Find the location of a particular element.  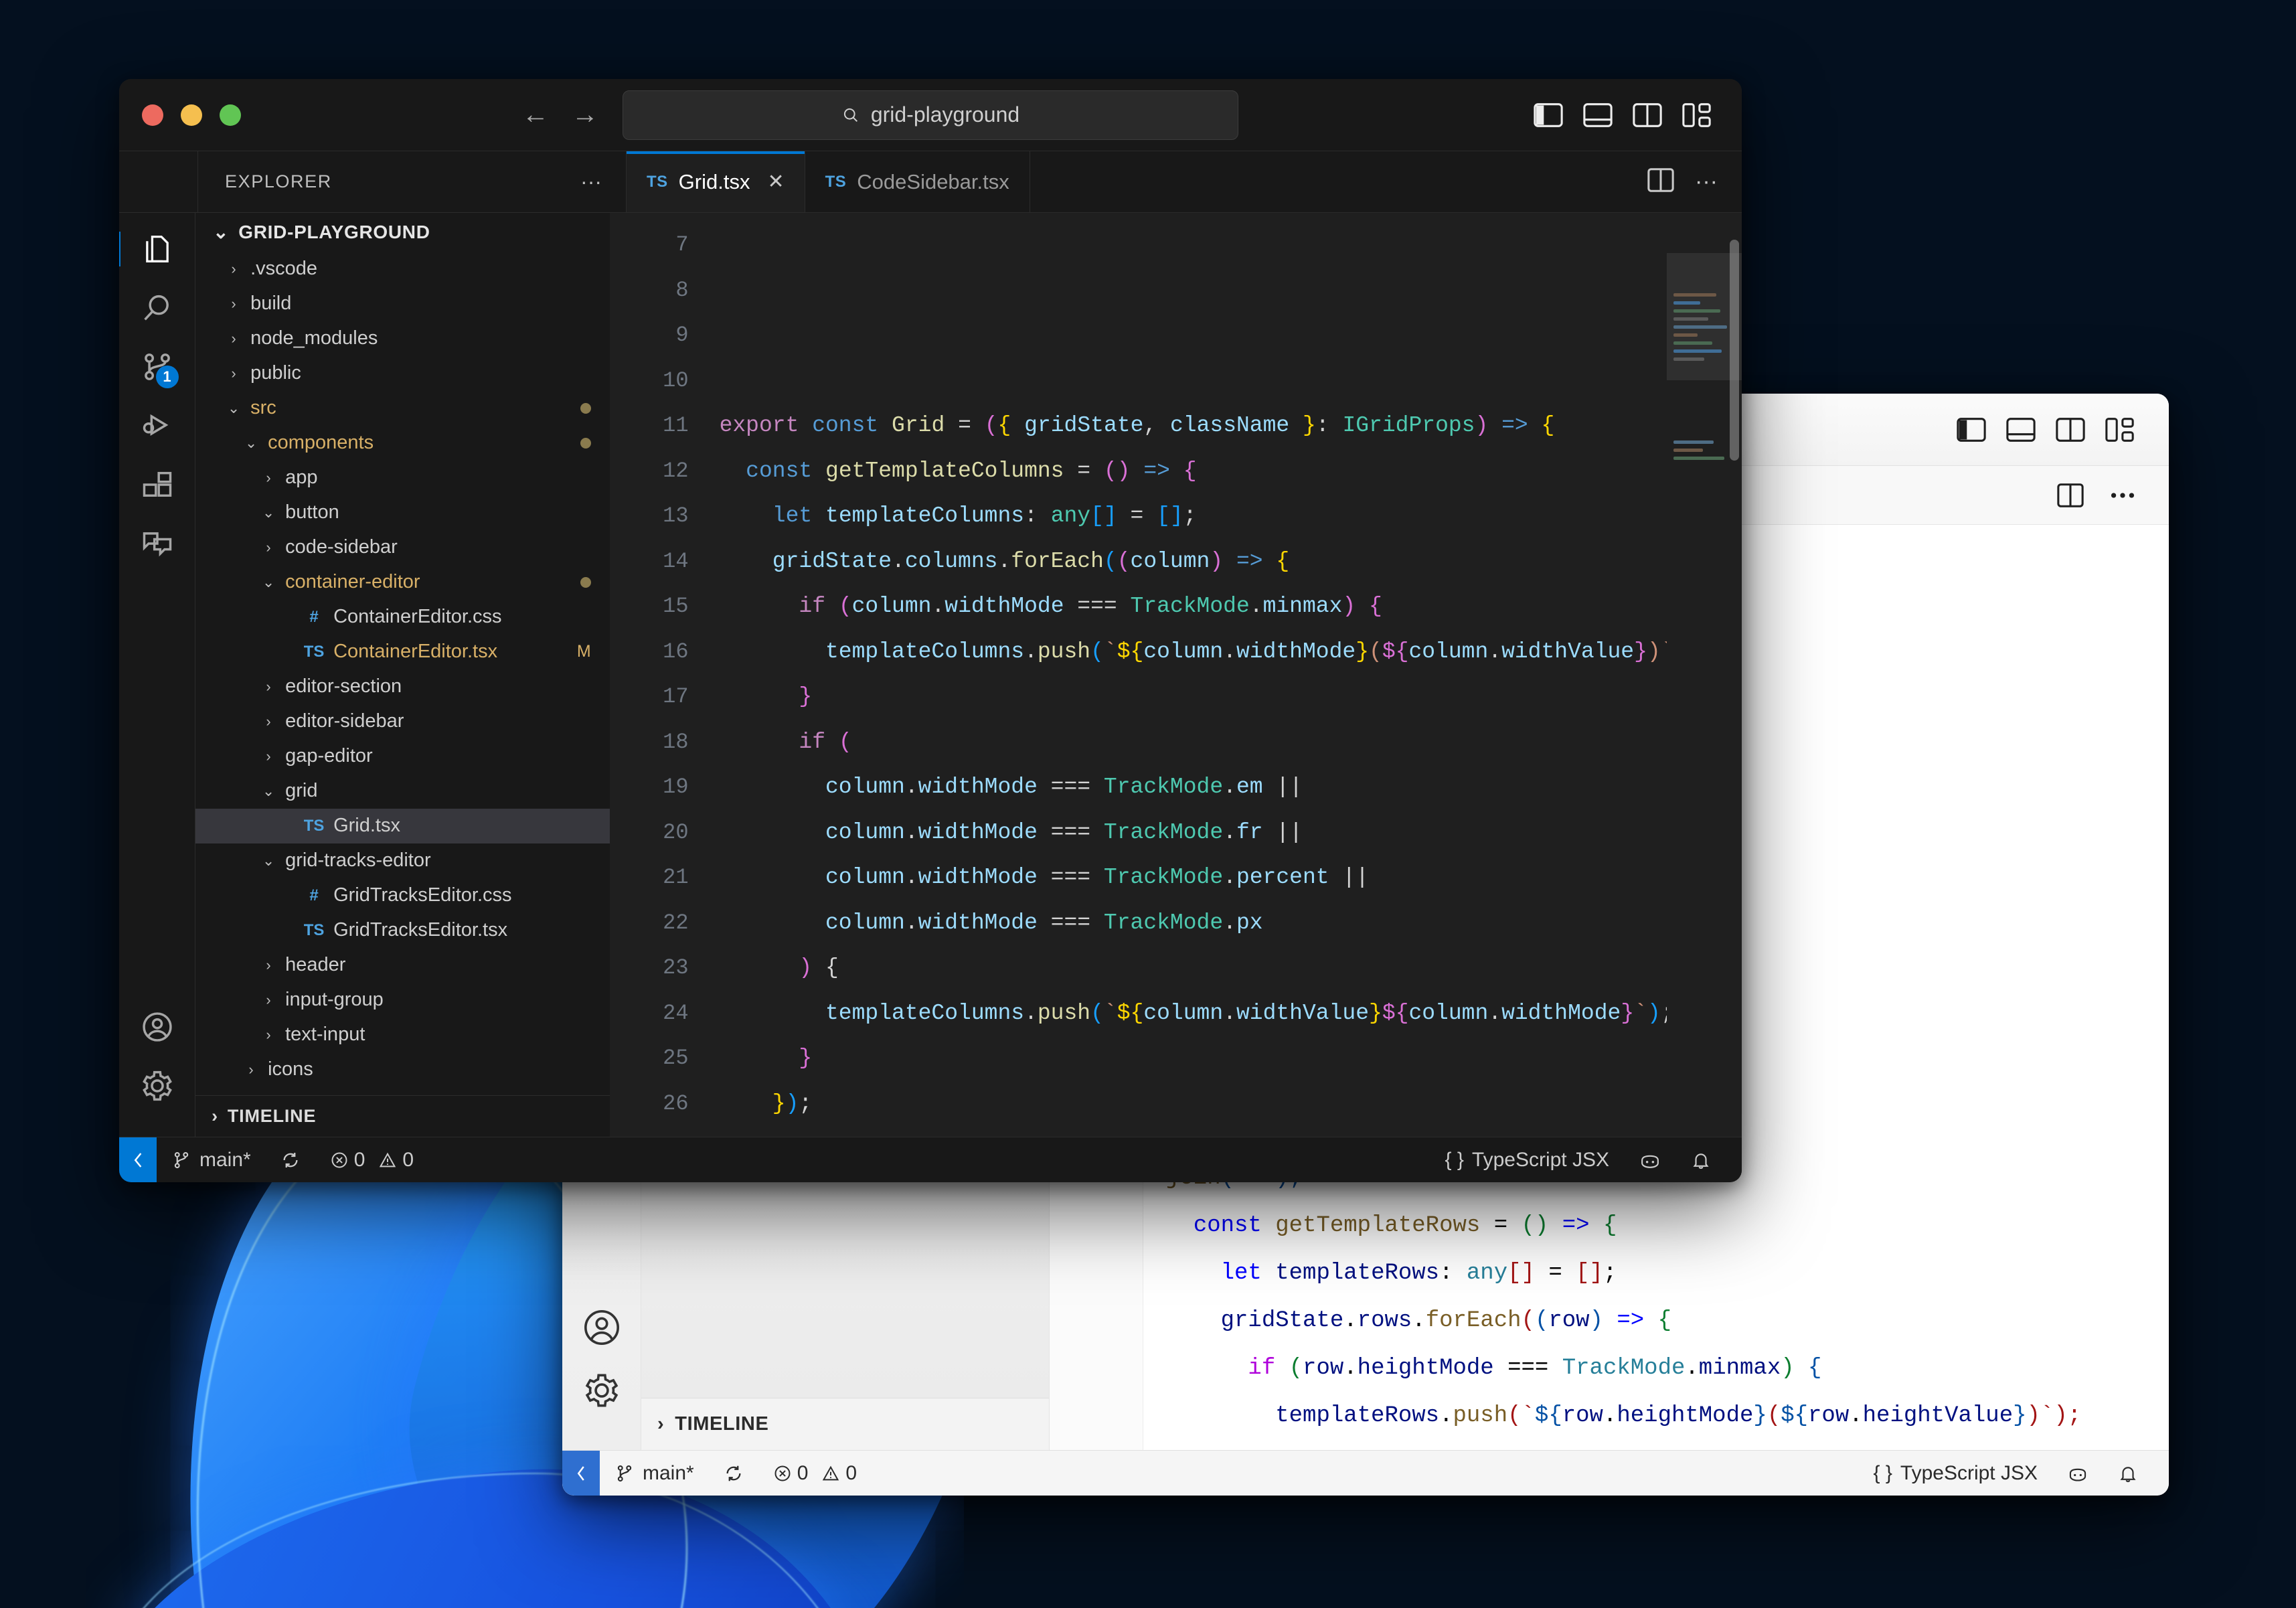

dark-activity-bar: 1 is located at coordinates (157, 675).